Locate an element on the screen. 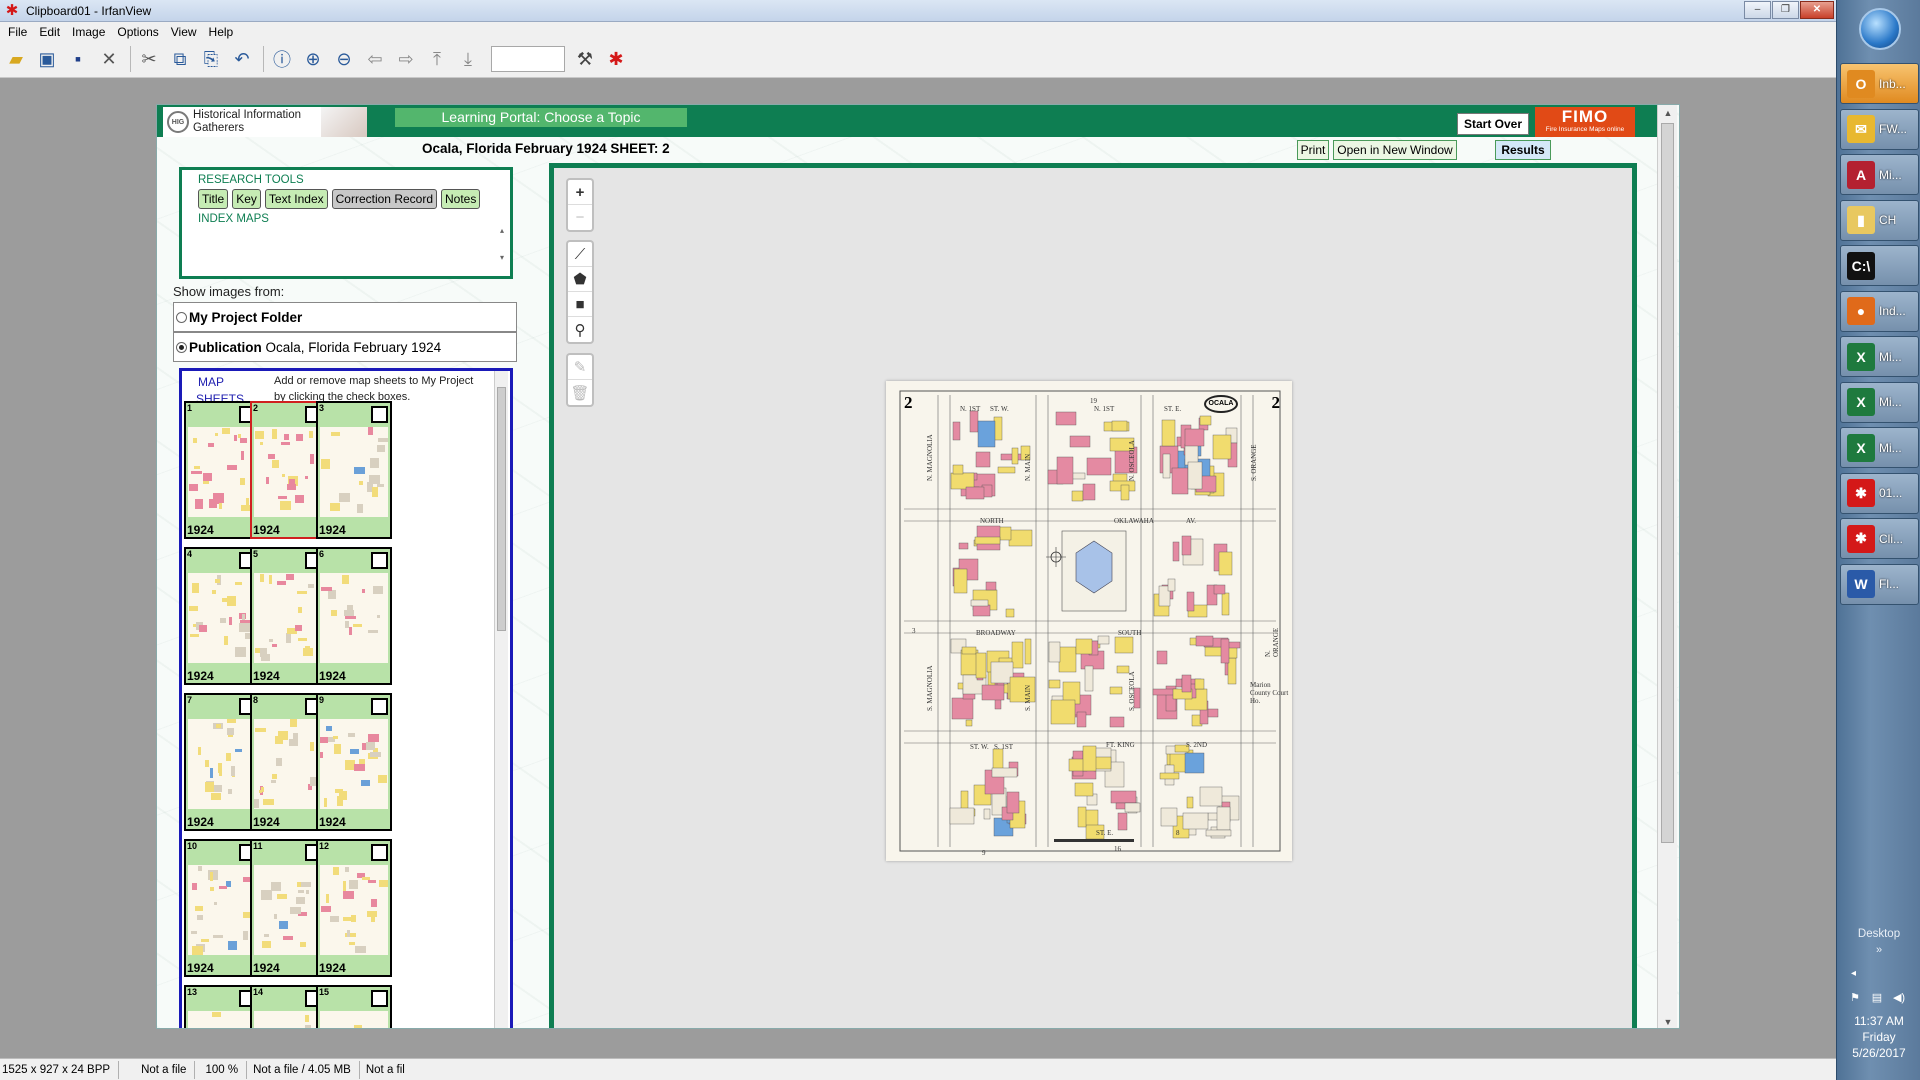 Image resolution: width=1920 pixels, height=1080 pixels. fimo-logo: FIMO Fire Insurance Maps online is located at coordinates (1585, 122).